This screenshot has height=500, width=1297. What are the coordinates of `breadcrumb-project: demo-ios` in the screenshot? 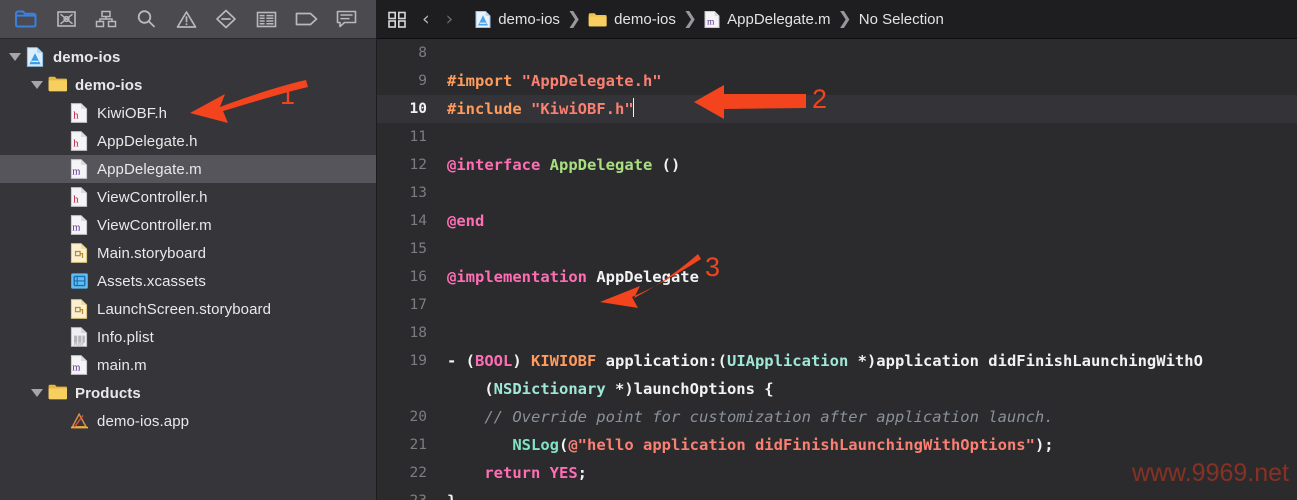 It's located at (517, 19).